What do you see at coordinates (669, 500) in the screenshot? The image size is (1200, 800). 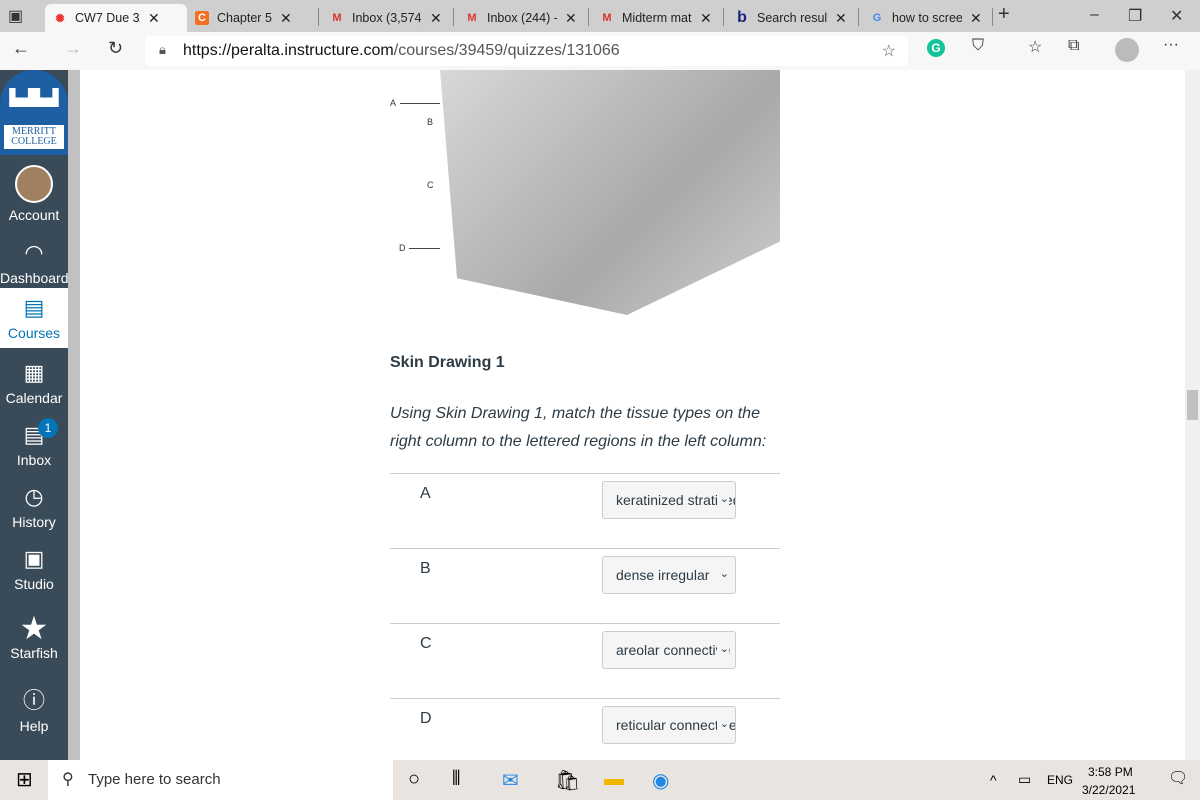 I see `match-select-a: keratinized stratified squamous⌄` at bounding box center [669, 500].